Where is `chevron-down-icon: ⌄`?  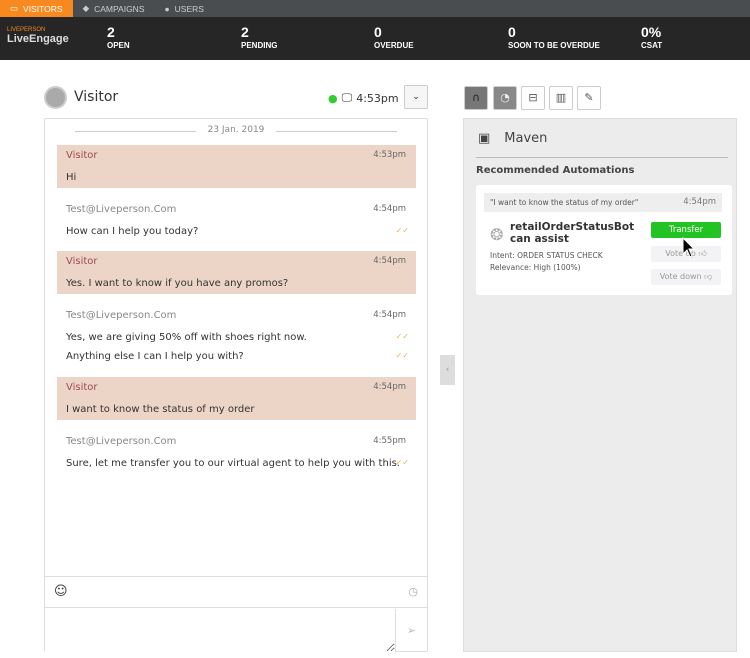
chevron-down-icon: ⌄ is located at coordinates (416, 97).